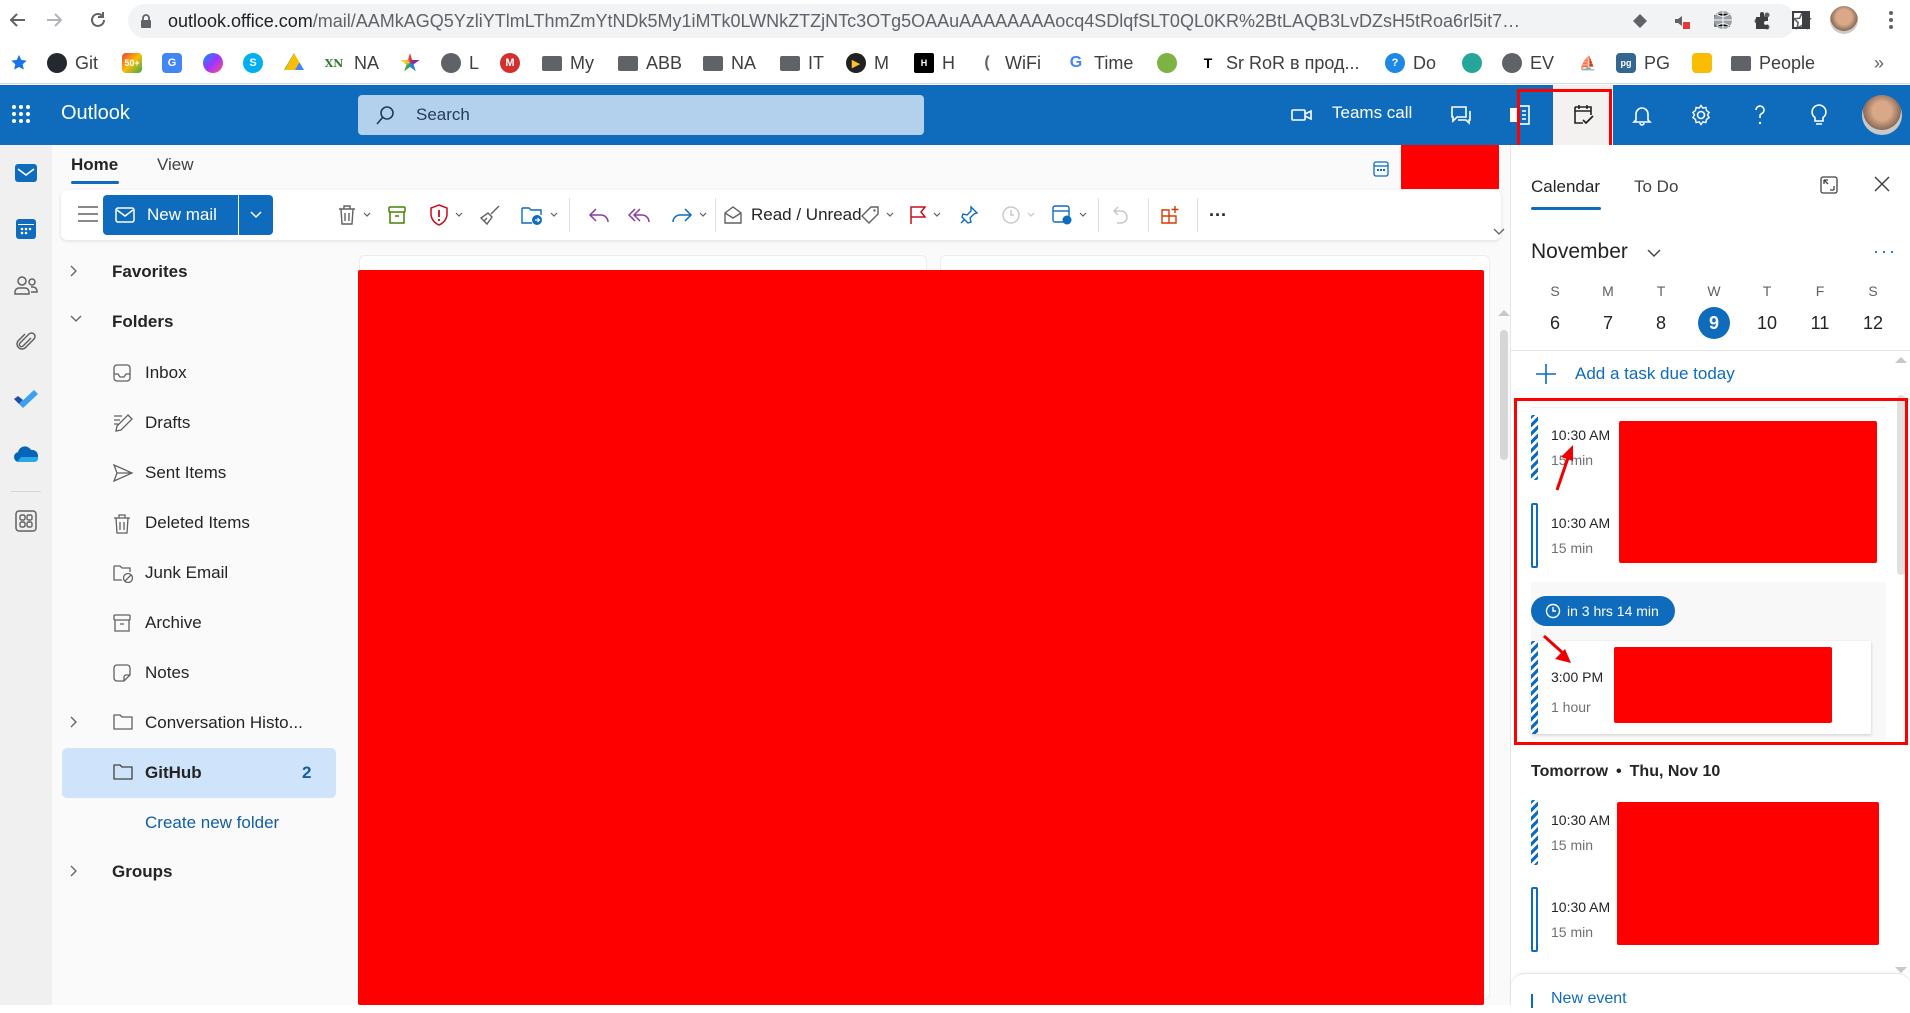 This screenshot has height=1013, width=1910. What do you see at coordinates (792, 215) in the screenshot?
I see `read-unread-button: Read / Unread` at bounding box center [792, 215].